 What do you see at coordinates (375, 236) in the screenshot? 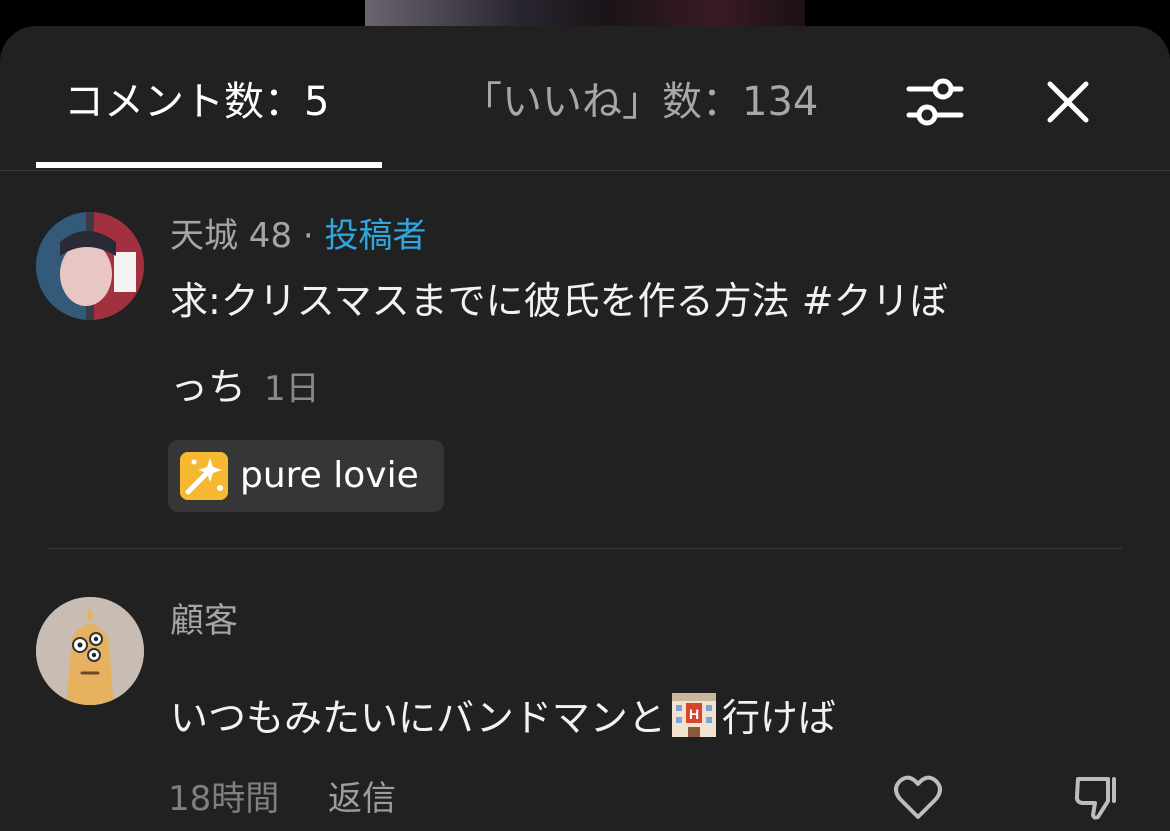
I see `author-tag: 投稿者` at bounding box center [375, 236].